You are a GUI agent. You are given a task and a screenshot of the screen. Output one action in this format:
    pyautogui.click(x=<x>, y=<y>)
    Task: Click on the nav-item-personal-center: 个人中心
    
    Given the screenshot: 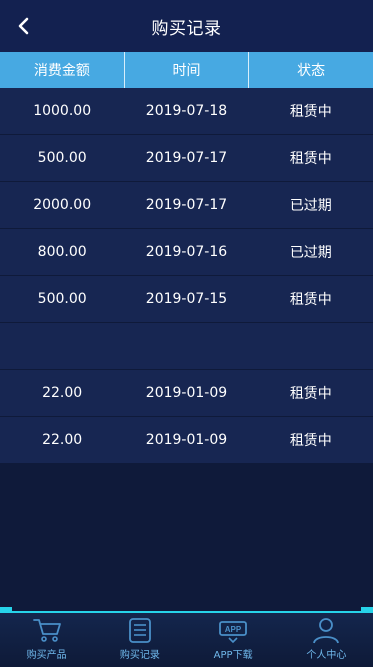 What is the action you would take?
    pyautogui.click(x=326, y=640)
    